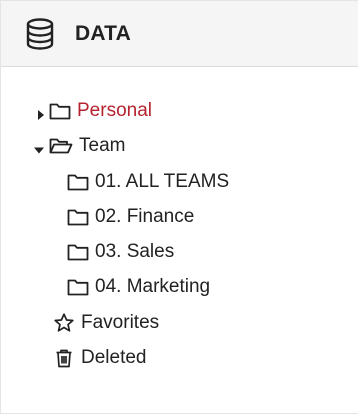 Image resolution: width=358 pixels, height=414 pixels. What do you see at coordinates (103, 33) in the screenshot?
I see `panel-title: DATA` at bounding box center [103, 33].